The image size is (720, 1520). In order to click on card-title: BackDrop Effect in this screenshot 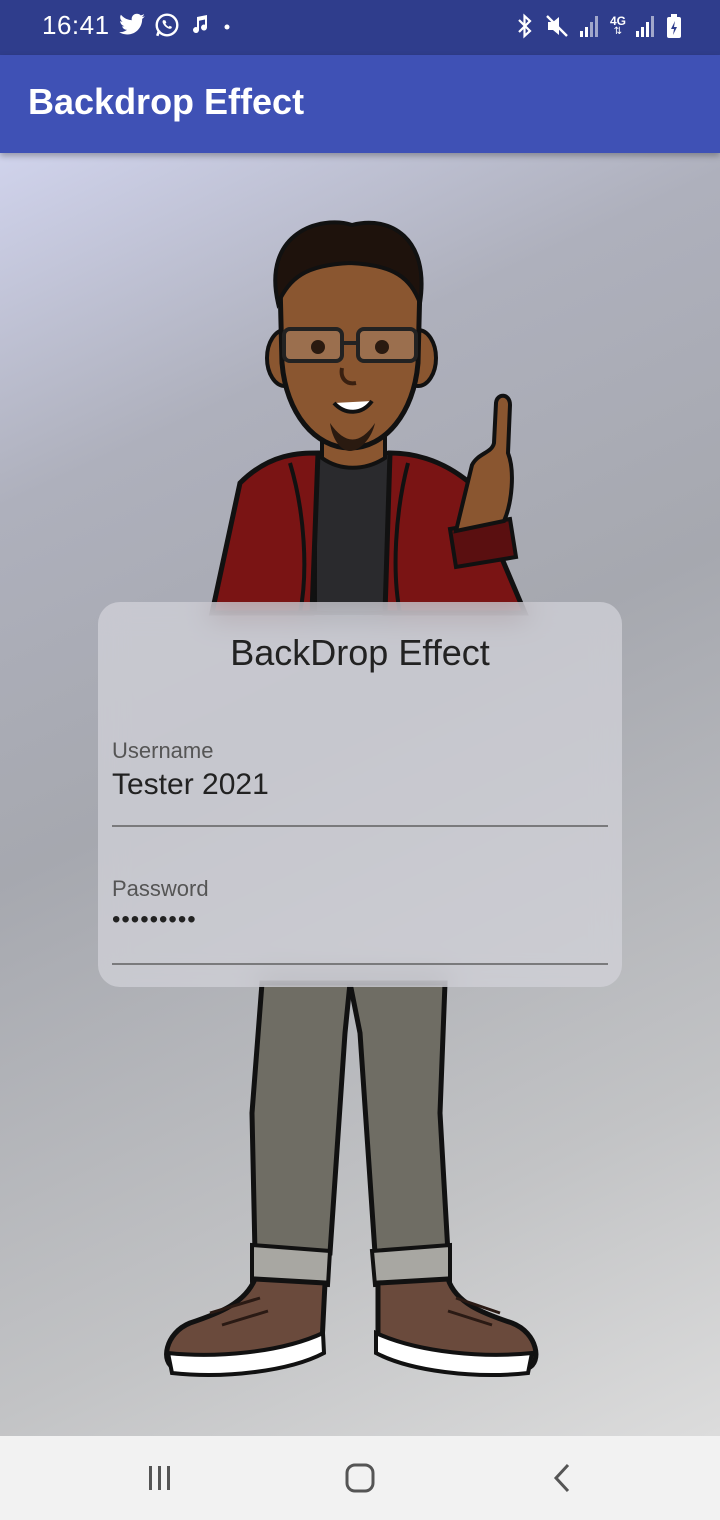, I will do `click(360, 652)`.